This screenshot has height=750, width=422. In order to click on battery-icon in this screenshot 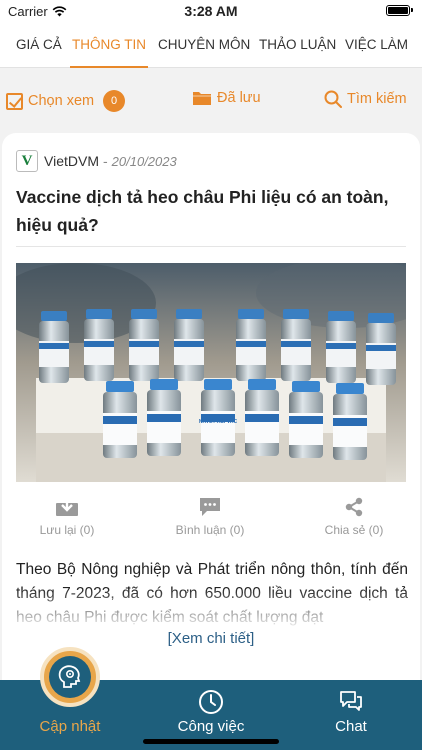, I will do `click(399, 10)`.